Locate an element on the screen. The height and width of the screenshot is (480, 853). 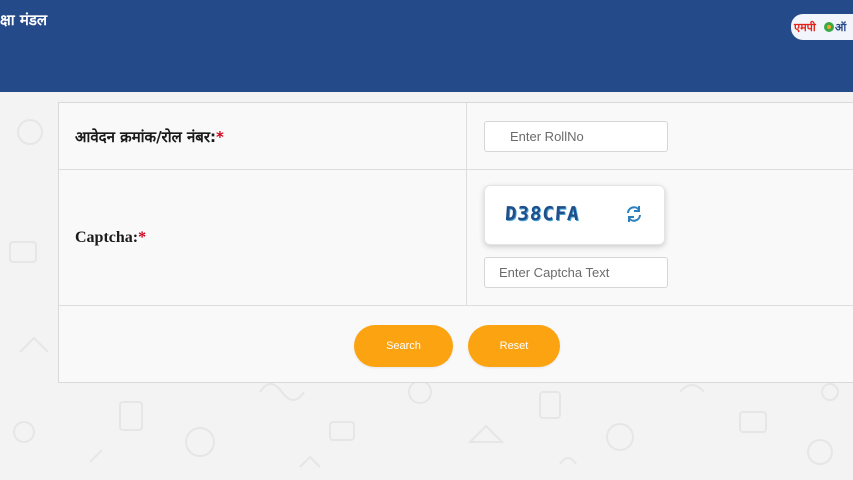
form-row-rollno: आवेदन क्रमांक/रोल नंबर:* is located at coordinates (456, 136).